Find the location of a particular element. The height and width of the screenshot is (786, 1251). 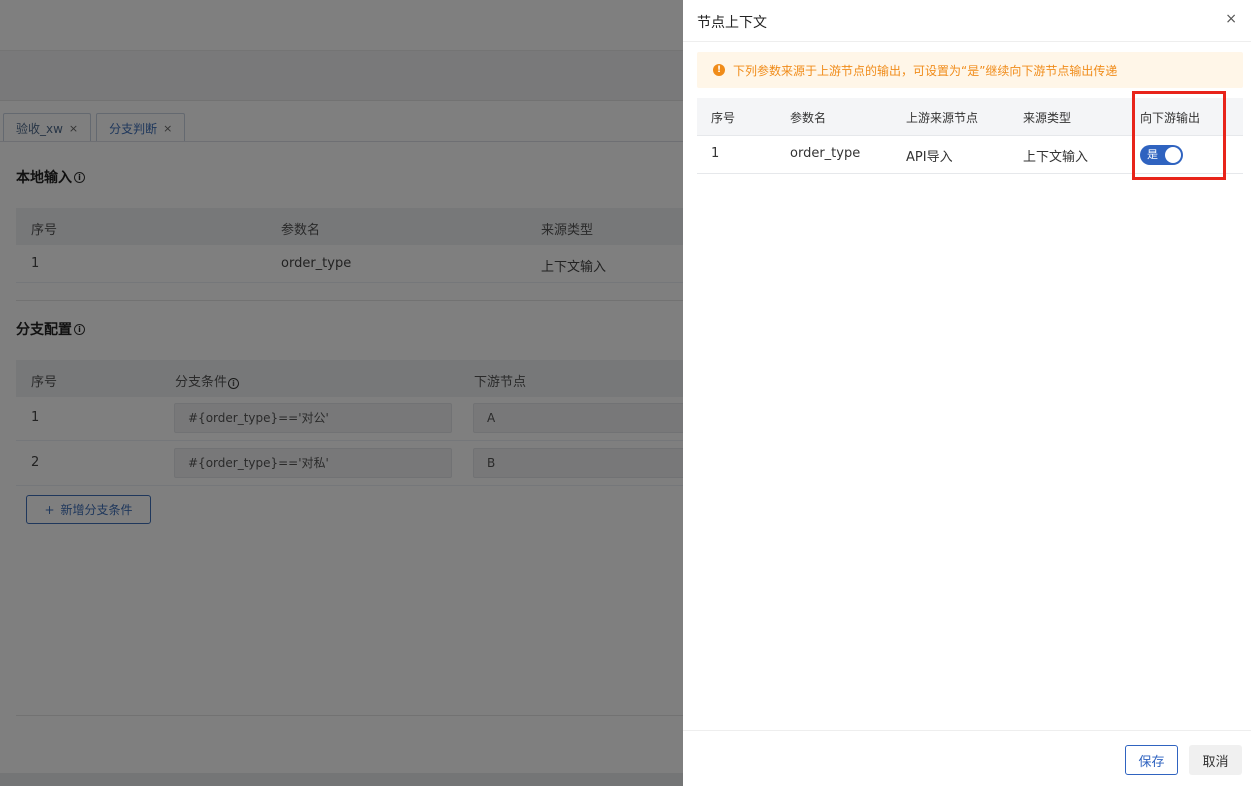

output-downstream-toggle: 是 is located at coordinates (1161, 155).